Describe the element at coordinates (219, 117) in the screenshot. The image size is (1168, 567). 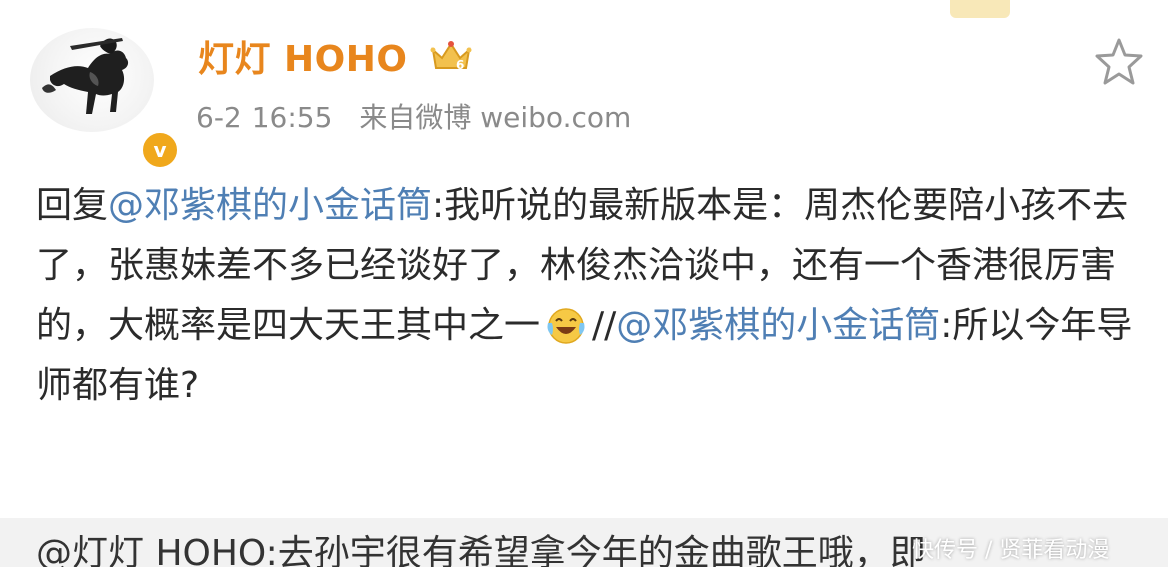
I see `post-date: 6-2` at that location.